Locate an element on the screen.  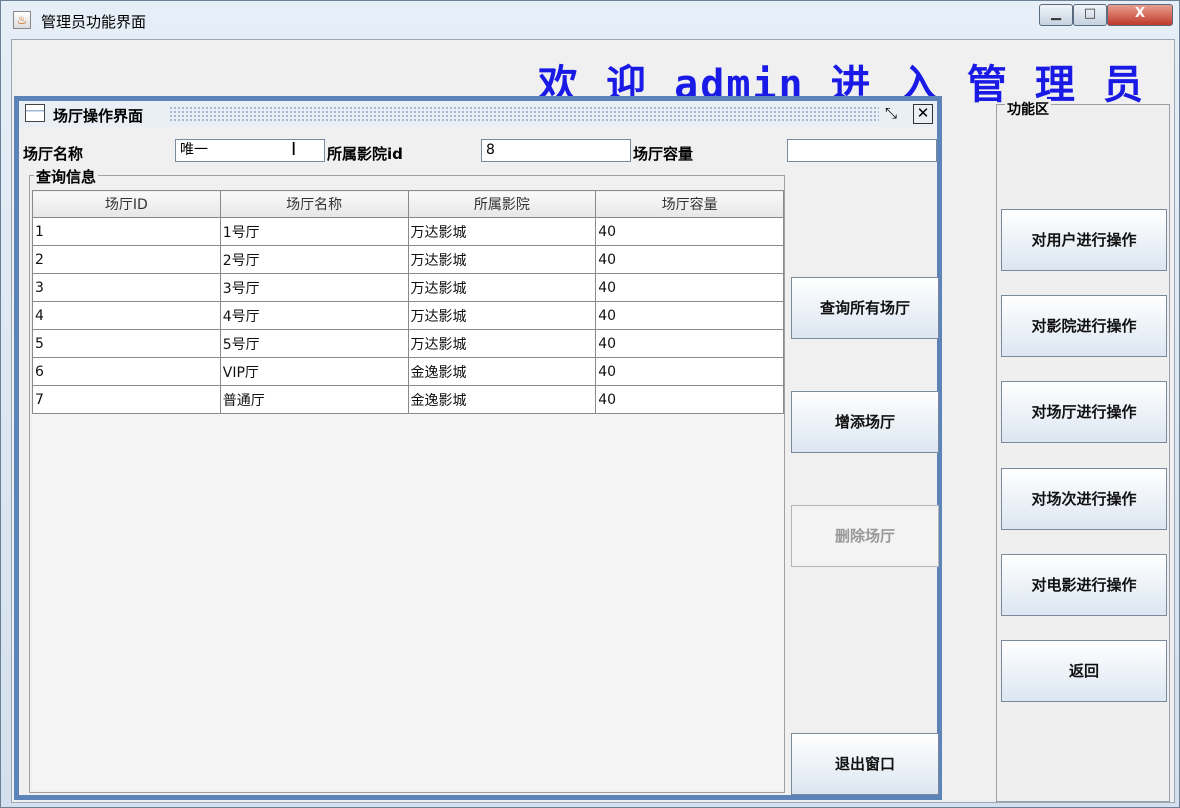
query-all-halls-button: 查询所有场厅 is located at coordinates (865, 308).